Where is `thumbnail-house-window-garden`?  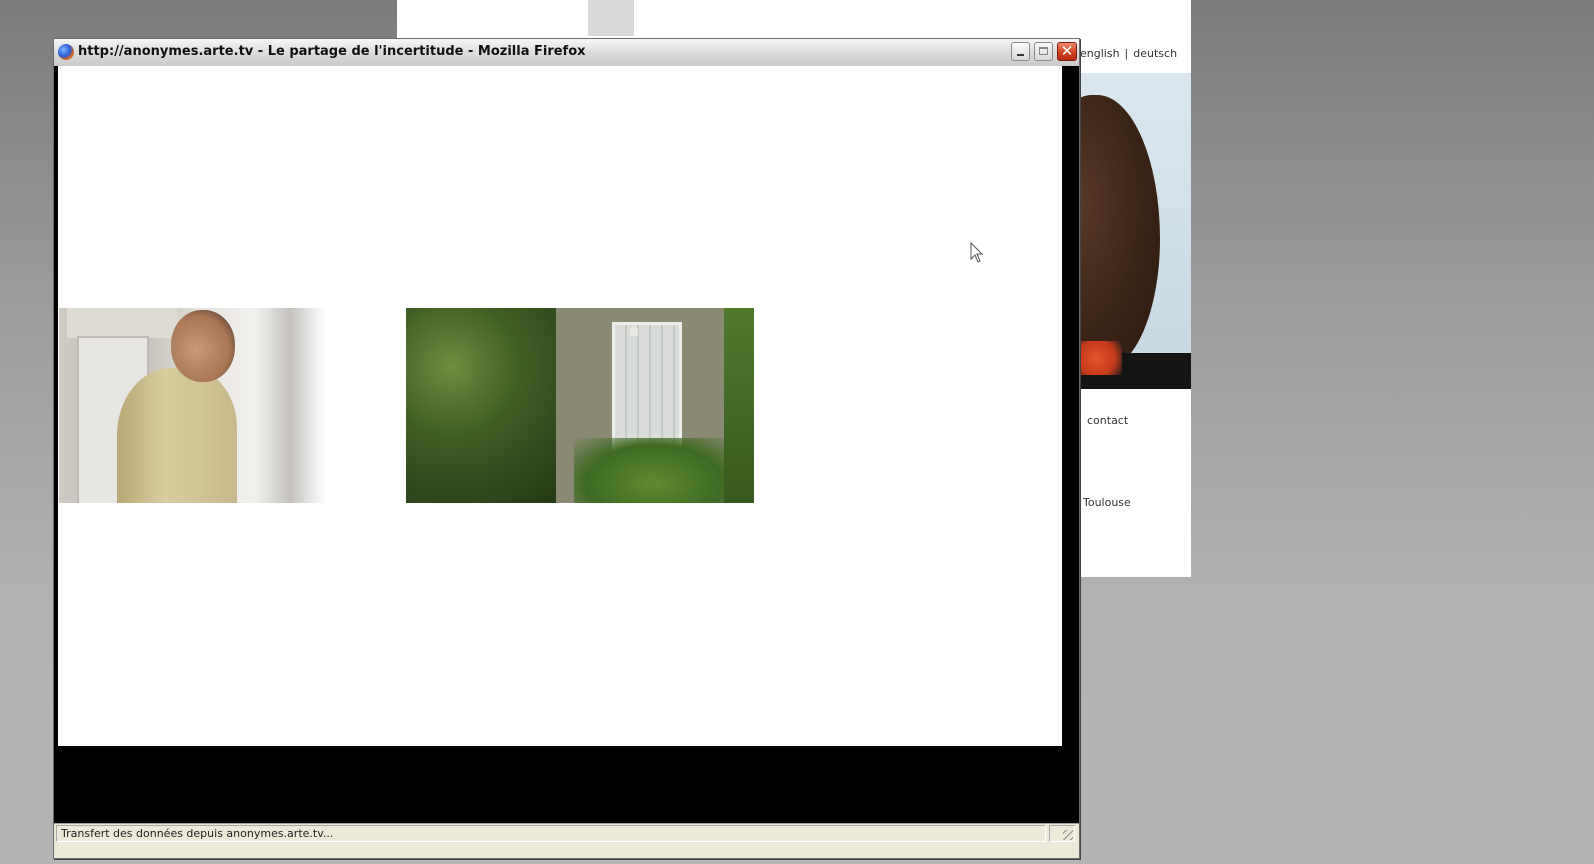
thumbnail-house-window-garden is located at coordinates (580, 405).